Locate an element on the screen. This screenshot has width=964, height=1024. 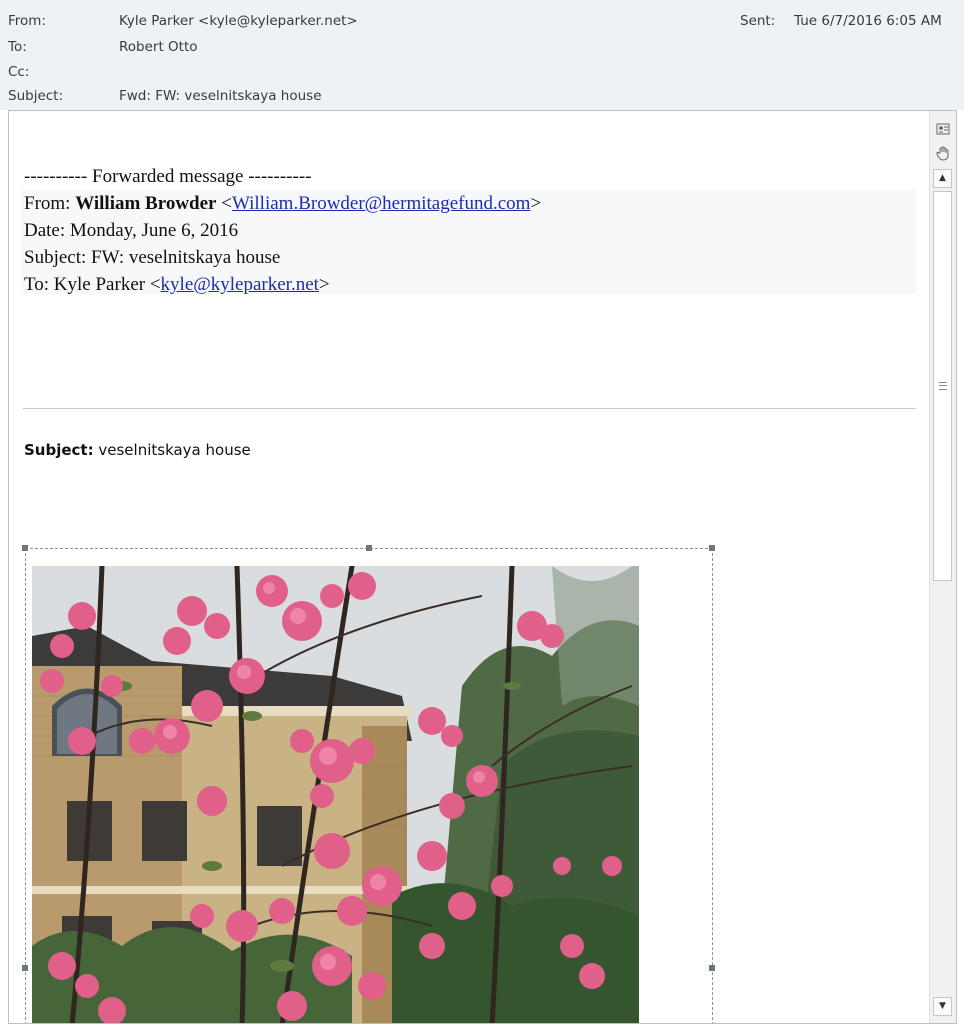
forwarded-subject-line: Subject: FW: veselnitskaya house is located at coordinates (152, 257).